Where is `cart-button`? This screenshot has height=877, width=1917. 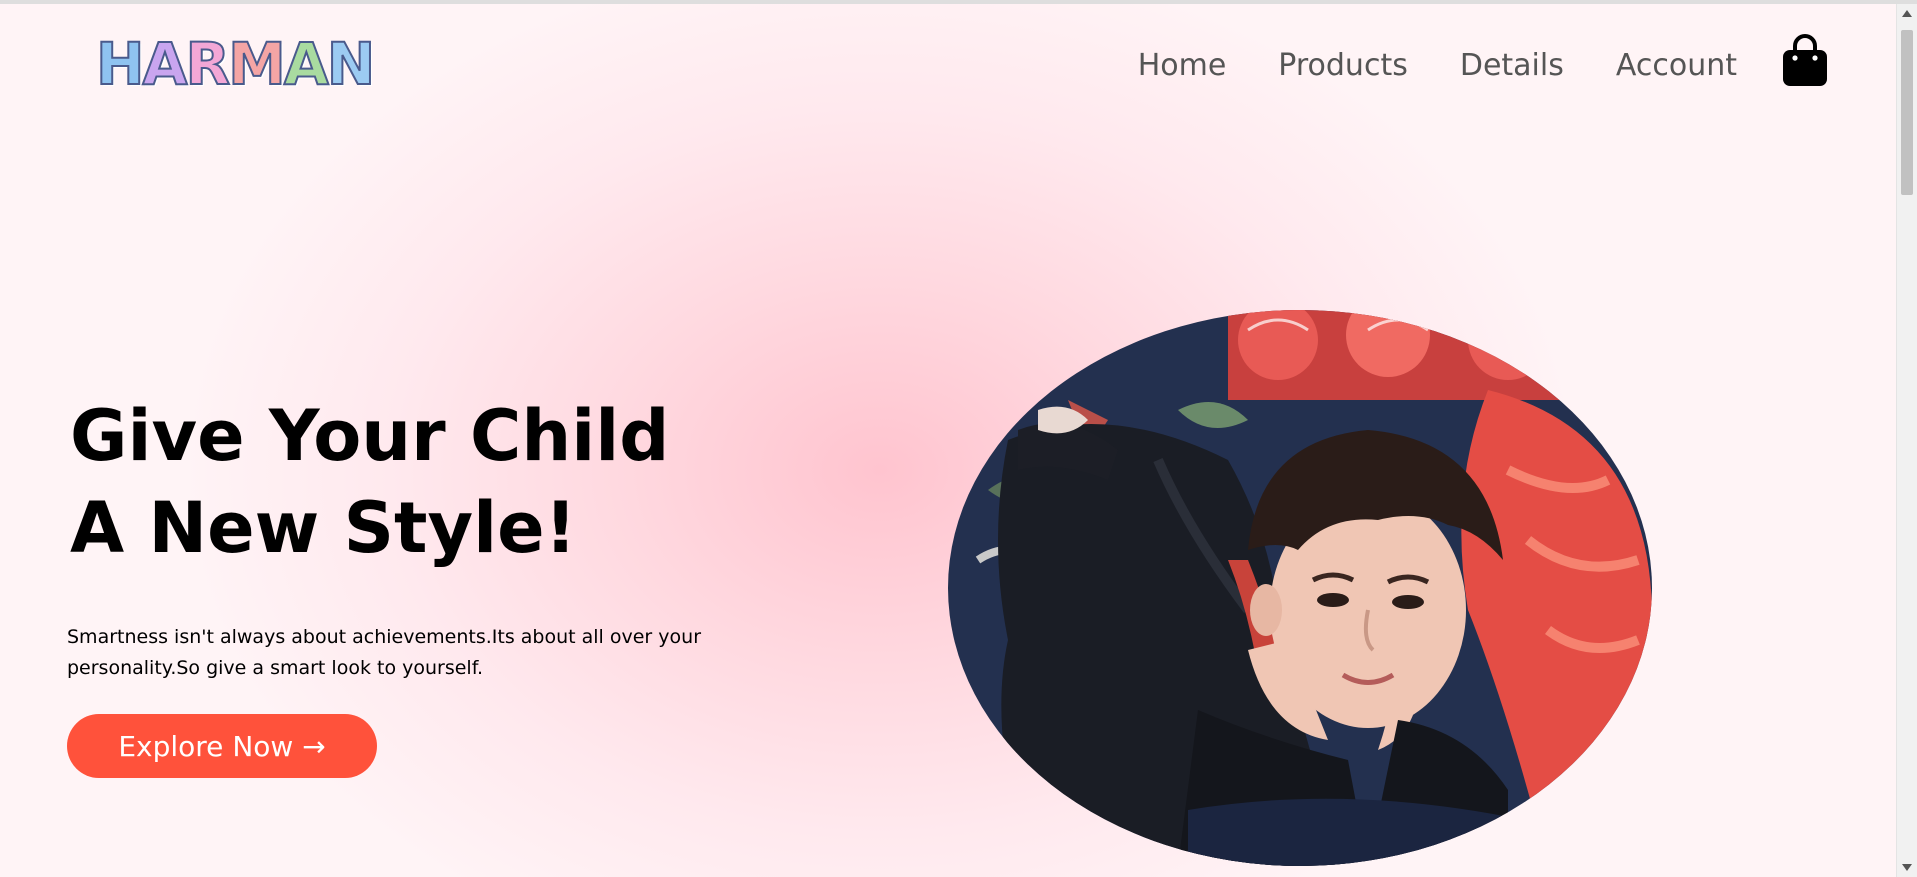
cart-button is located at coordinates (1805, 61).